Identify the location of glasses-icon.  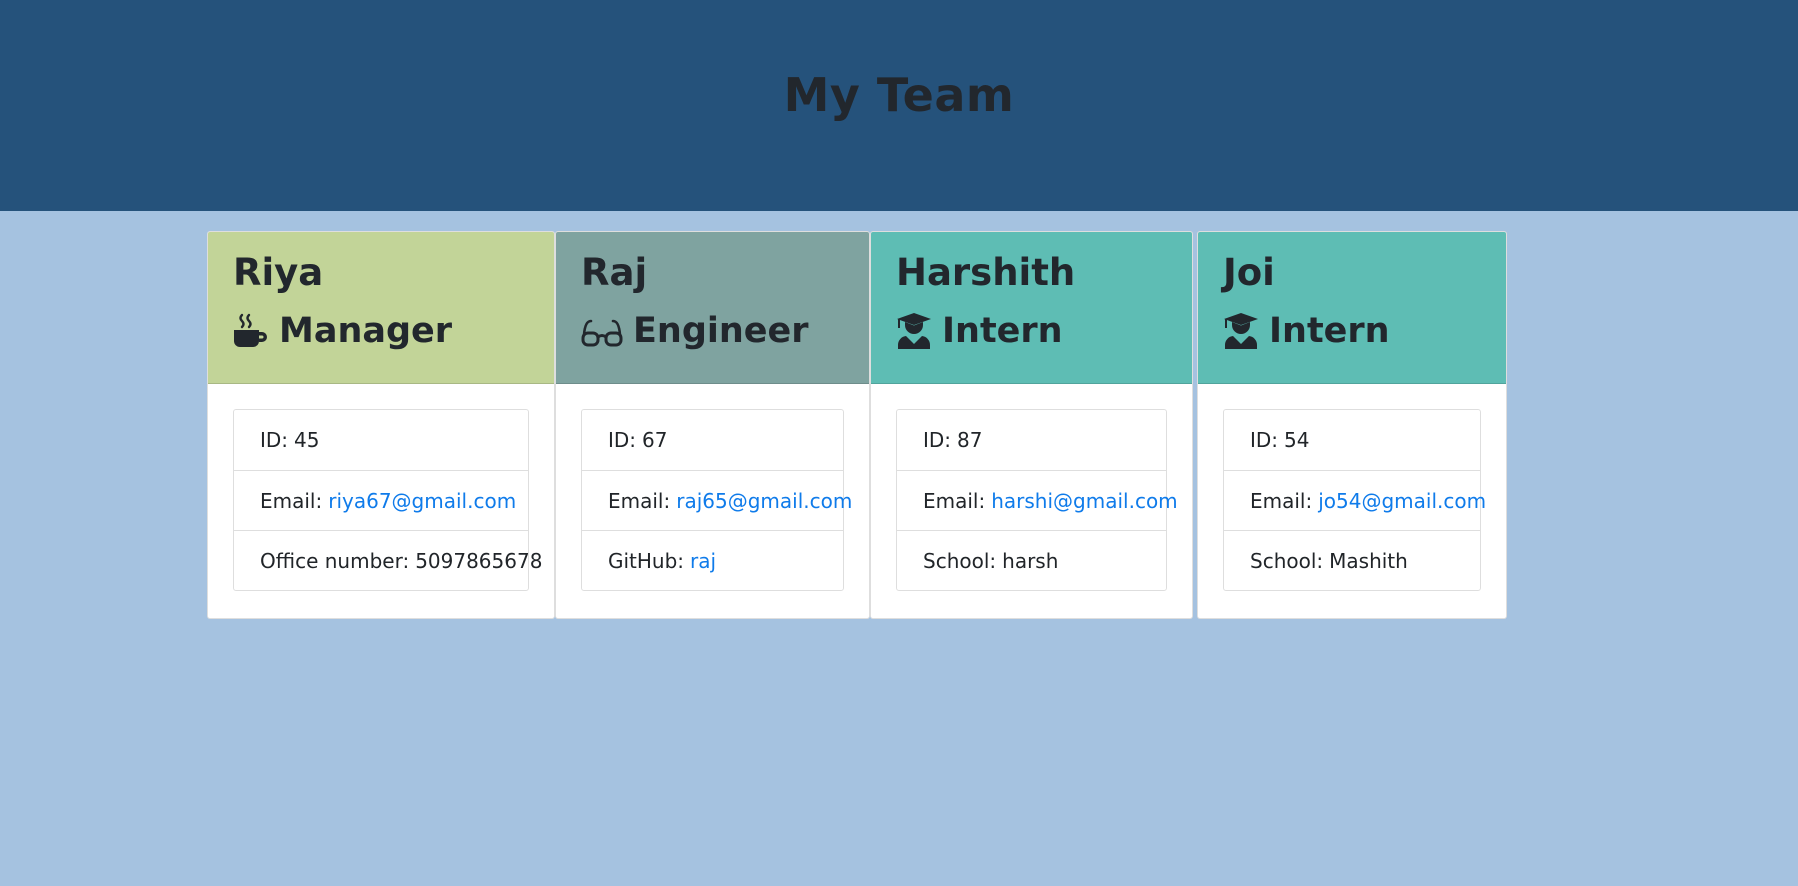
(602, 331).